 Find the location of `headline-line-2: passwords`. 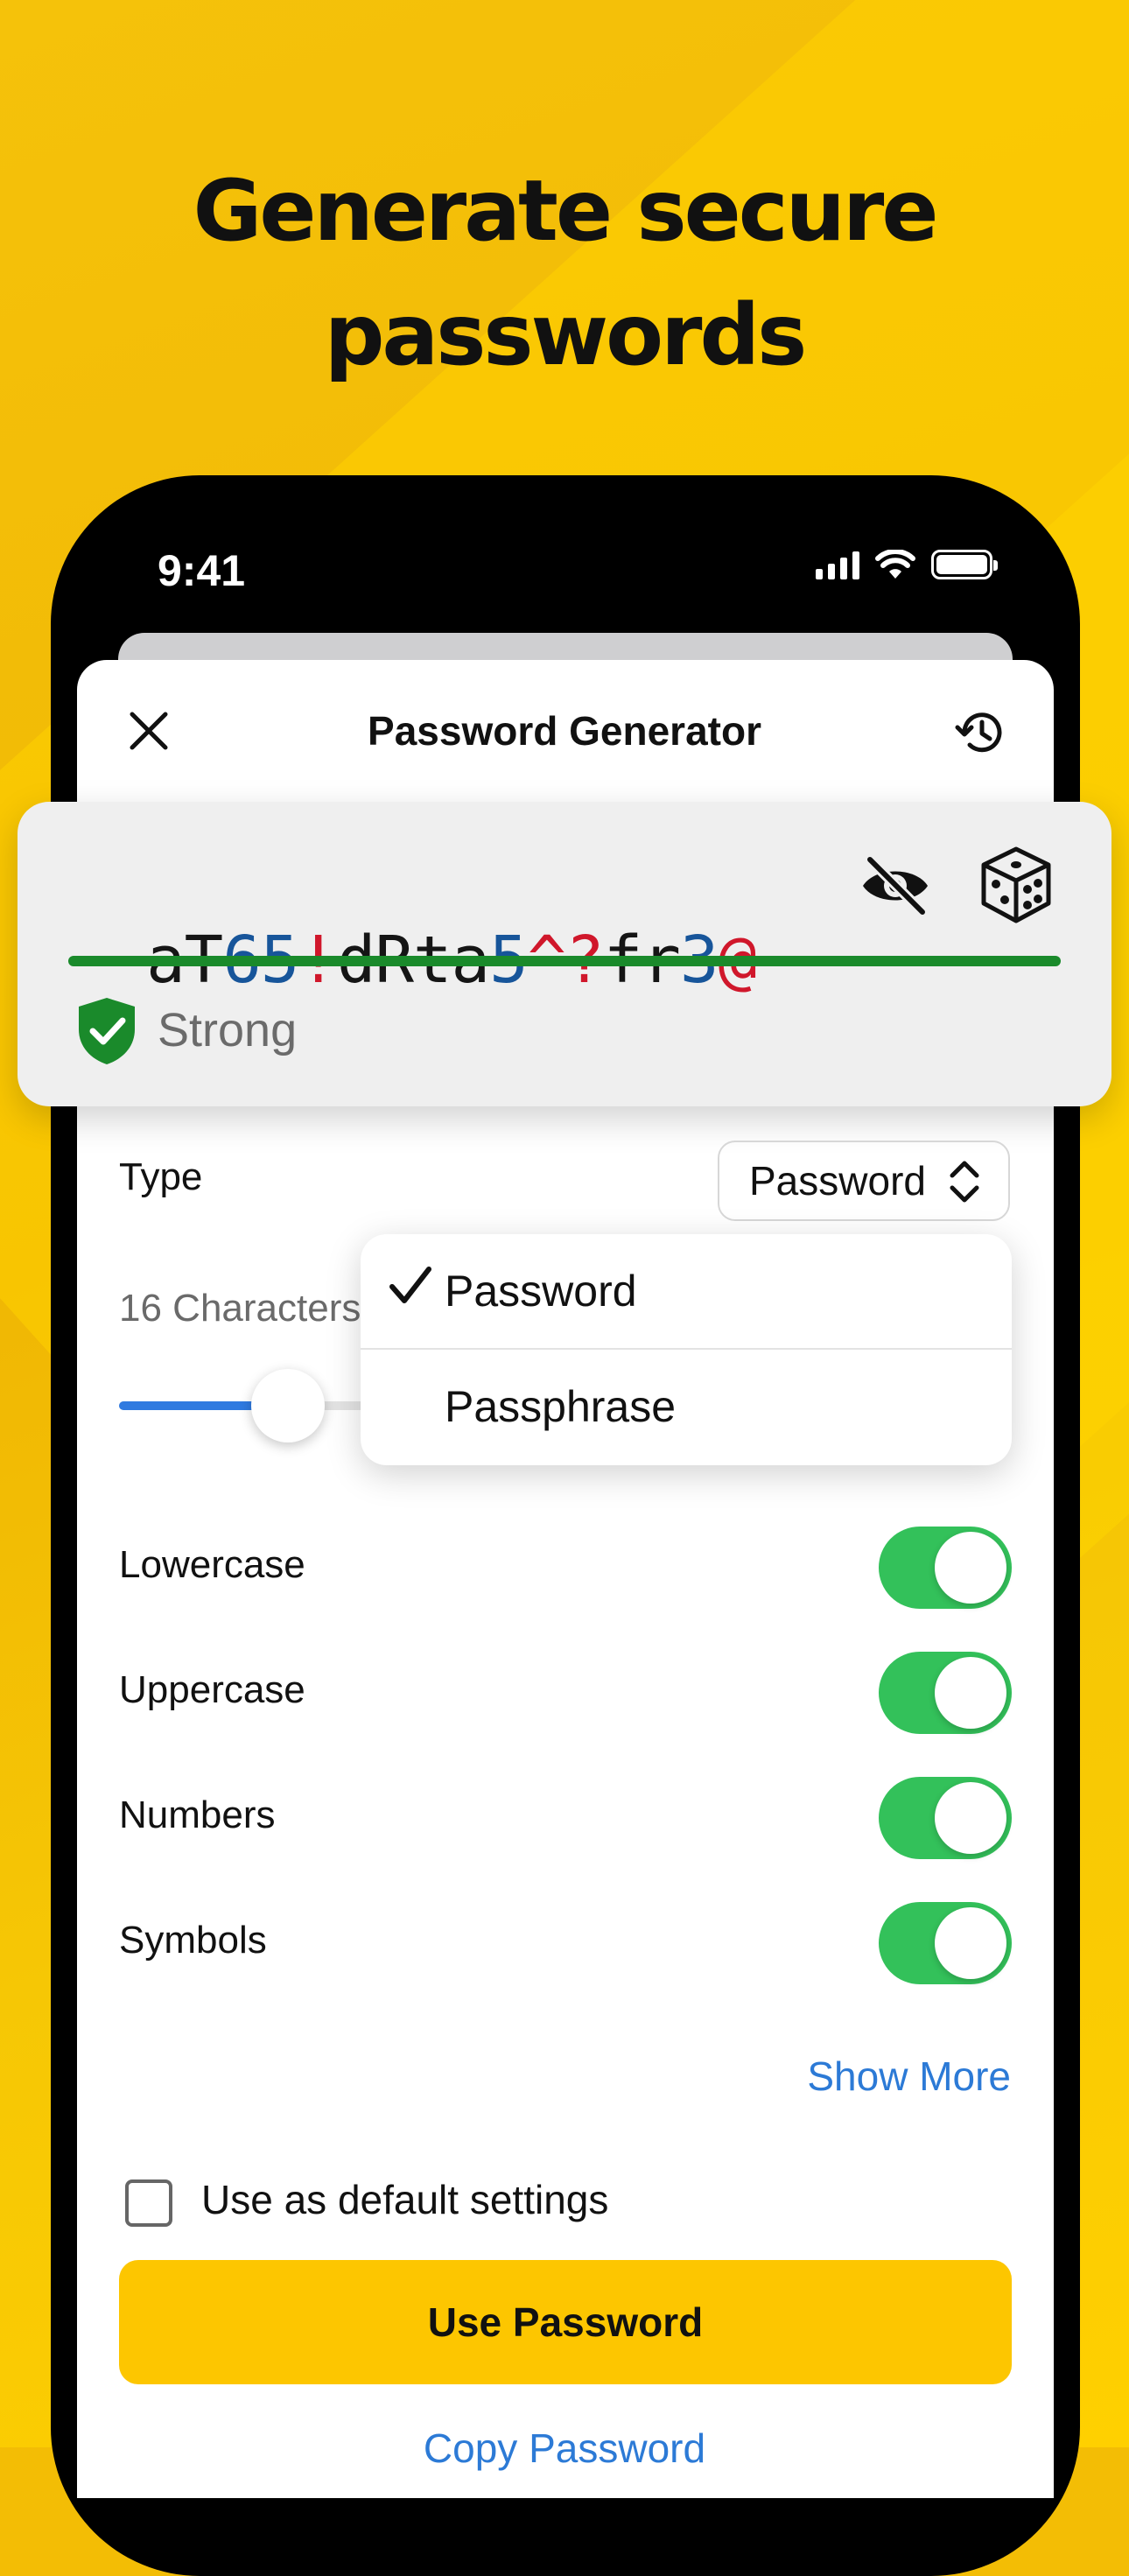

headline-line-2: passwords is located at coordinates (566, 335).